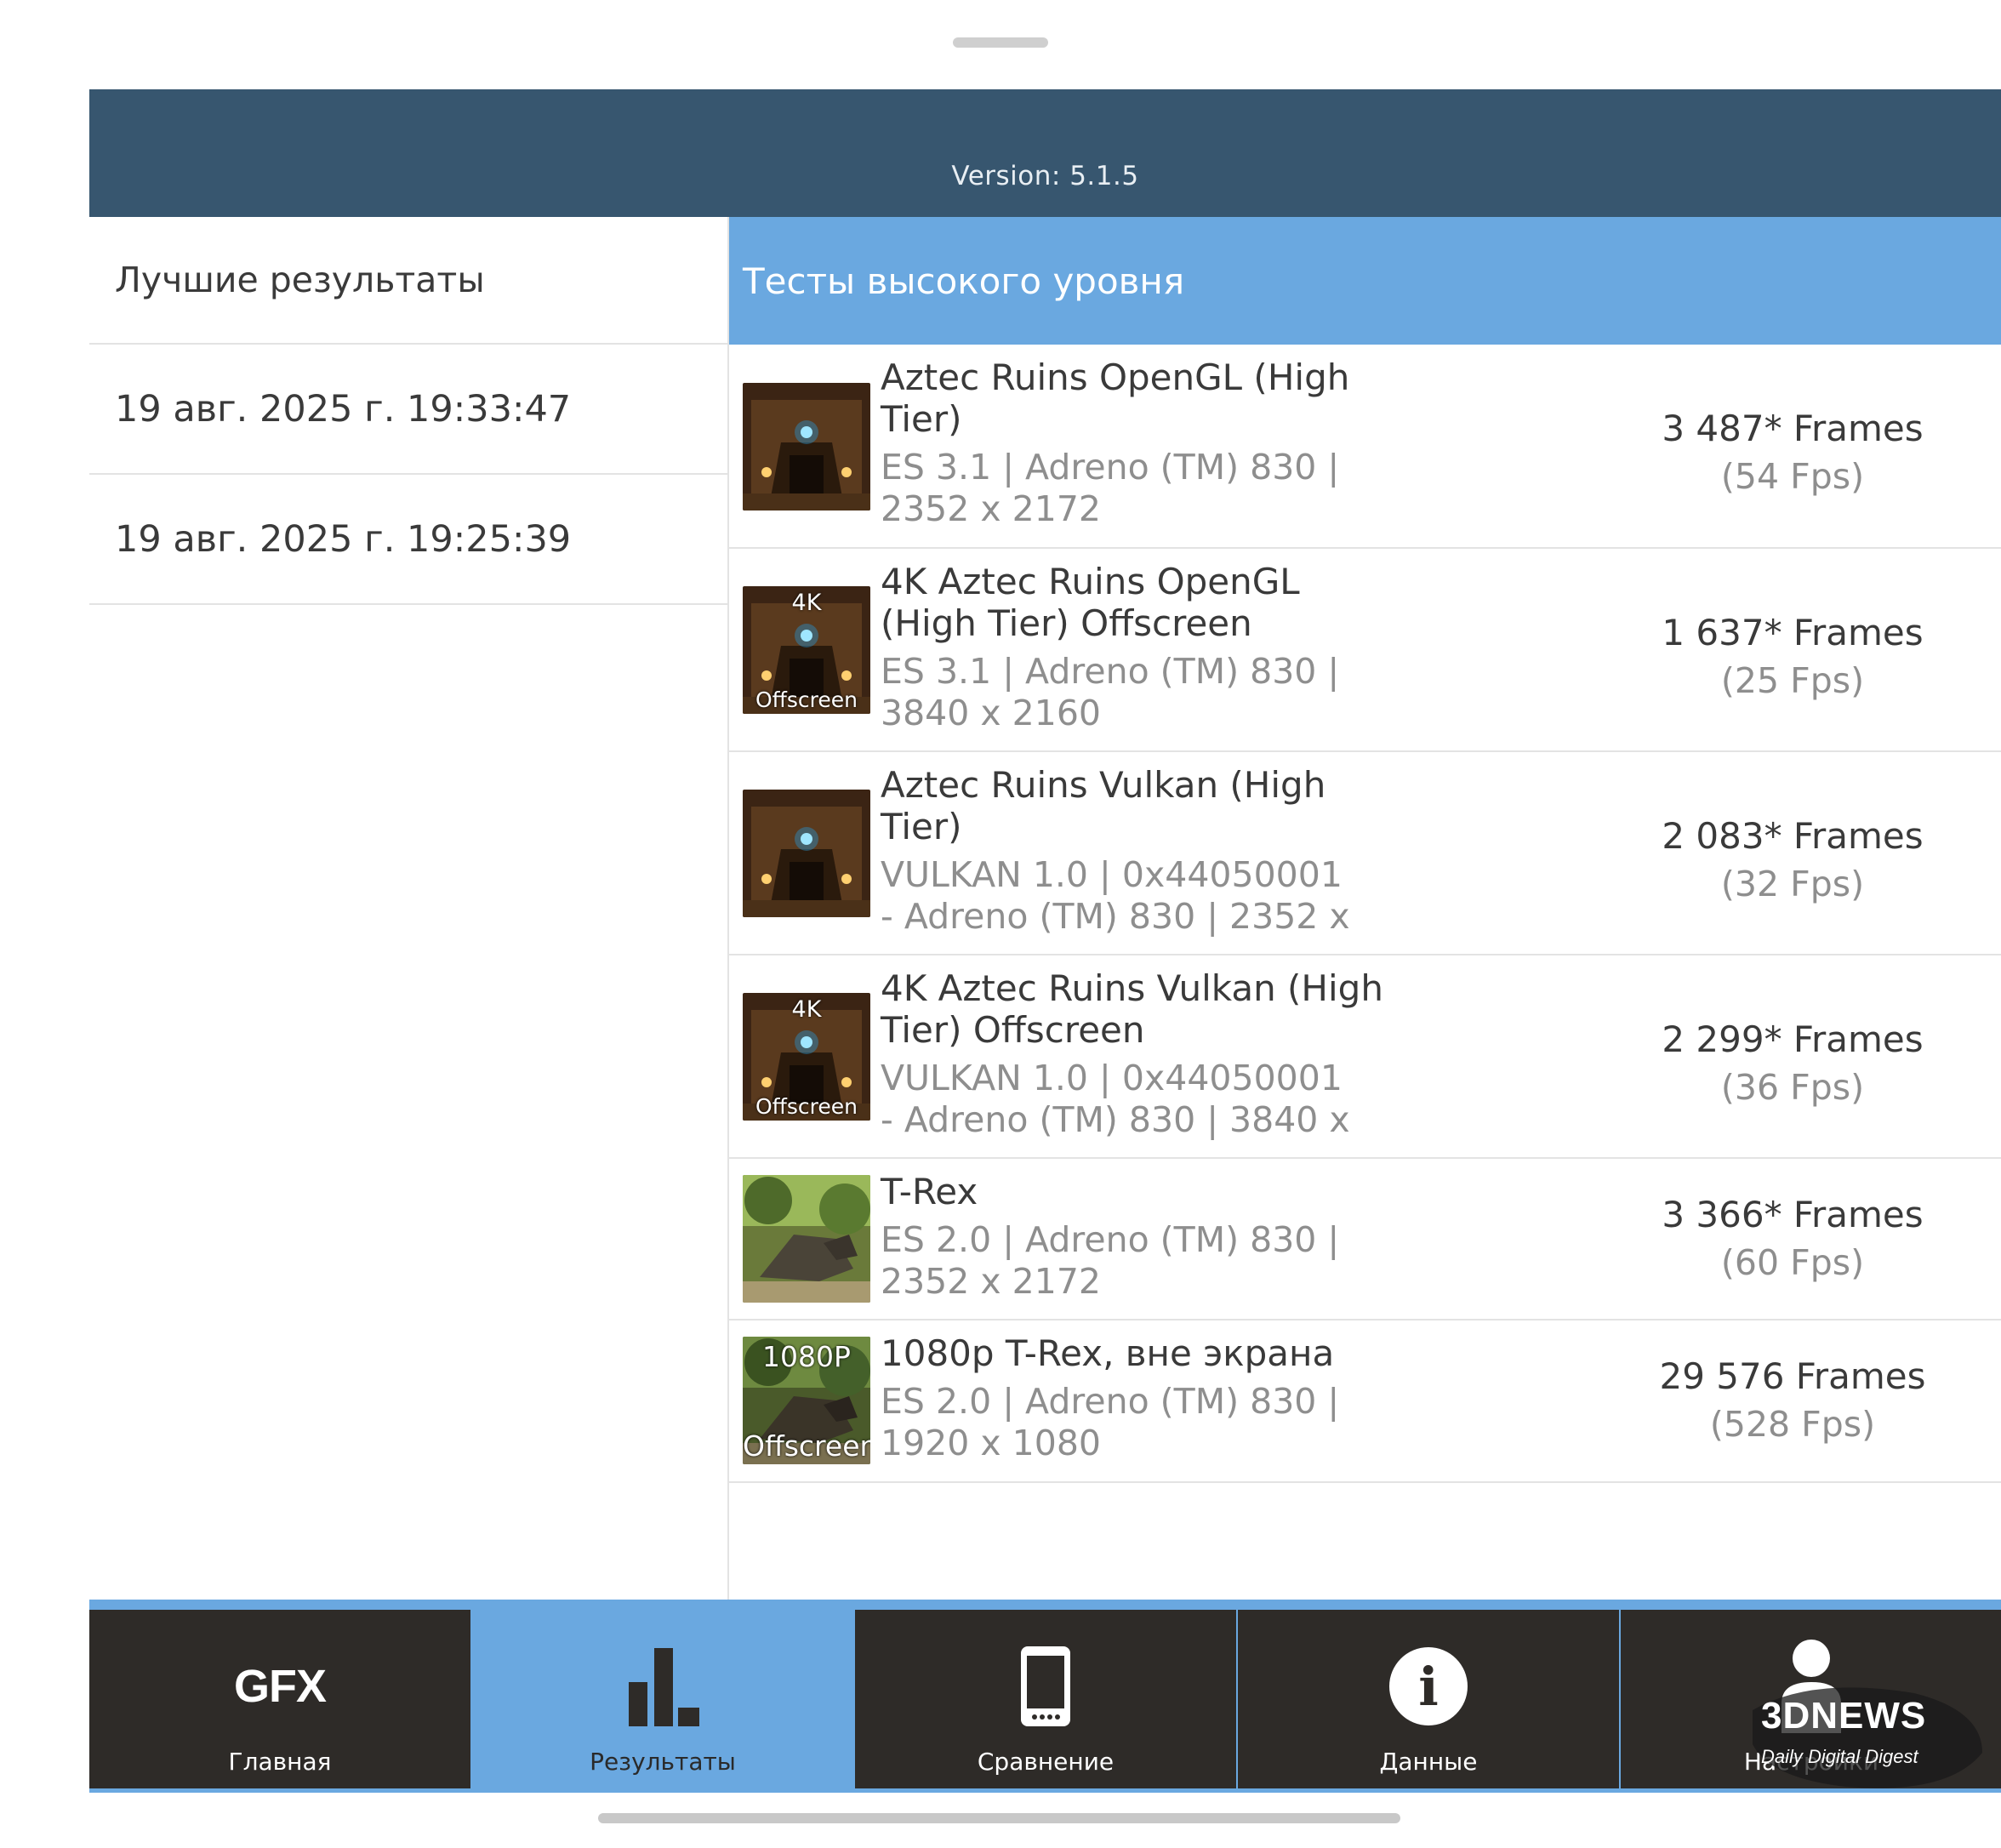 This screenshot has height=1848, width=2001. What do you see at coordinates (1792, 1424) in the screenshot?
I see `score-fps: (528 Fps)` at bounding box center [1792, 1424].